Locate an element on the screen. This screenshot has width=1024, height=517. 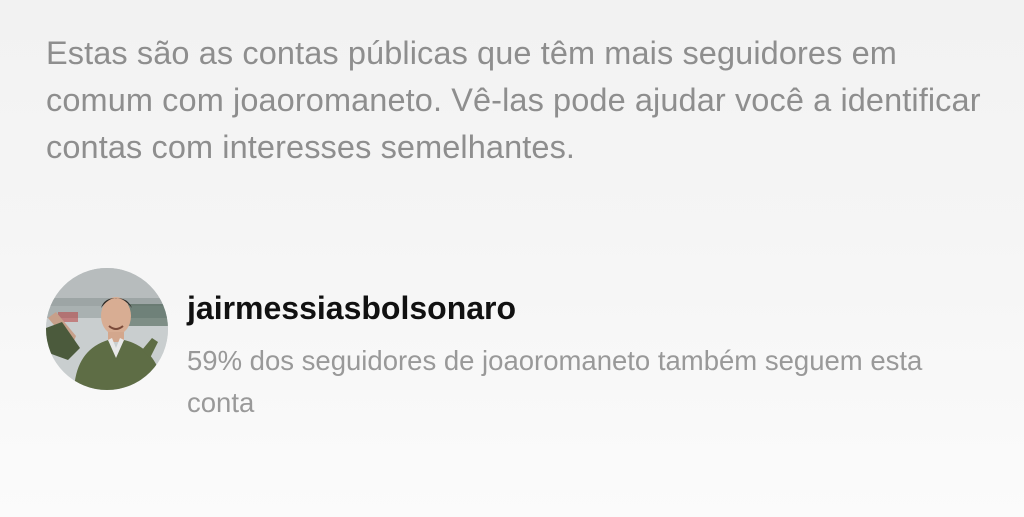
profile-photo is located at coordinates (107, 329).